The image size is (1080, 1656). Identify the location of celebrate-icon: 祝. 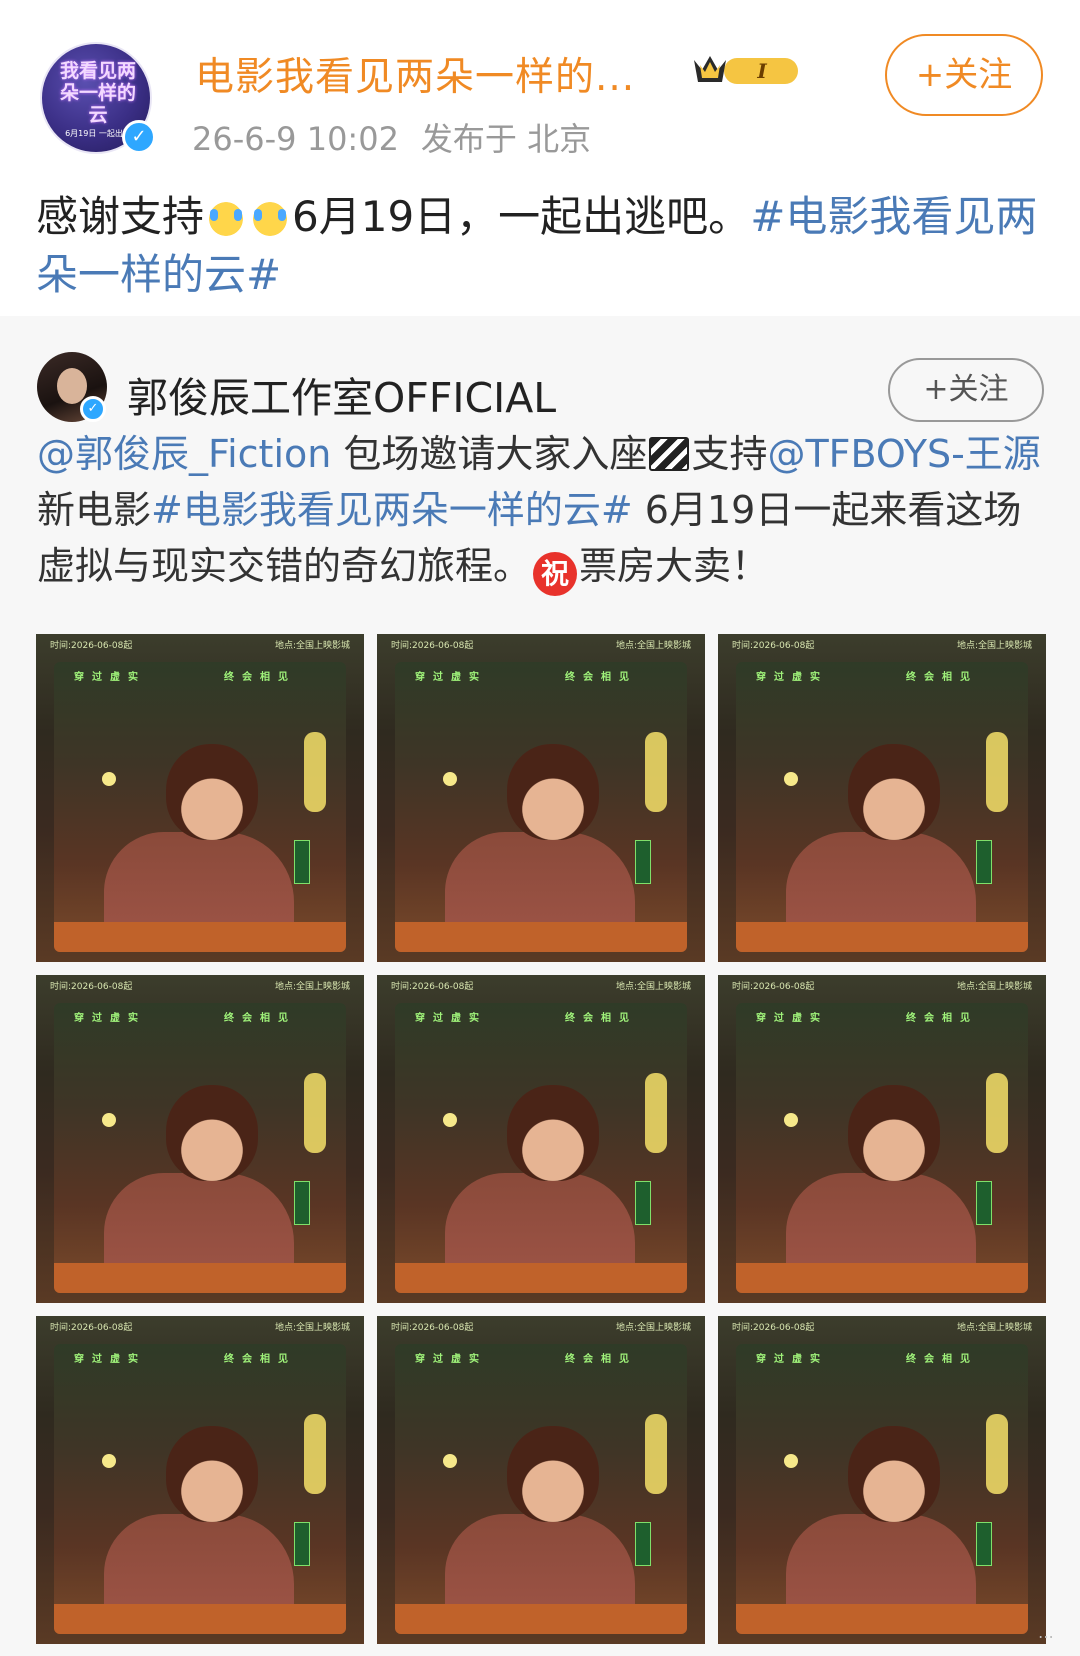
(555, 574).